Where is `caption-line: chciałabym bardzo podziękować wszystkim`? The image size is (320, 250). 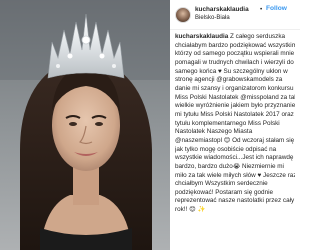 caption-line: chciałabym bardzo podziękować wszystkim is located at coordinates (235, 45).